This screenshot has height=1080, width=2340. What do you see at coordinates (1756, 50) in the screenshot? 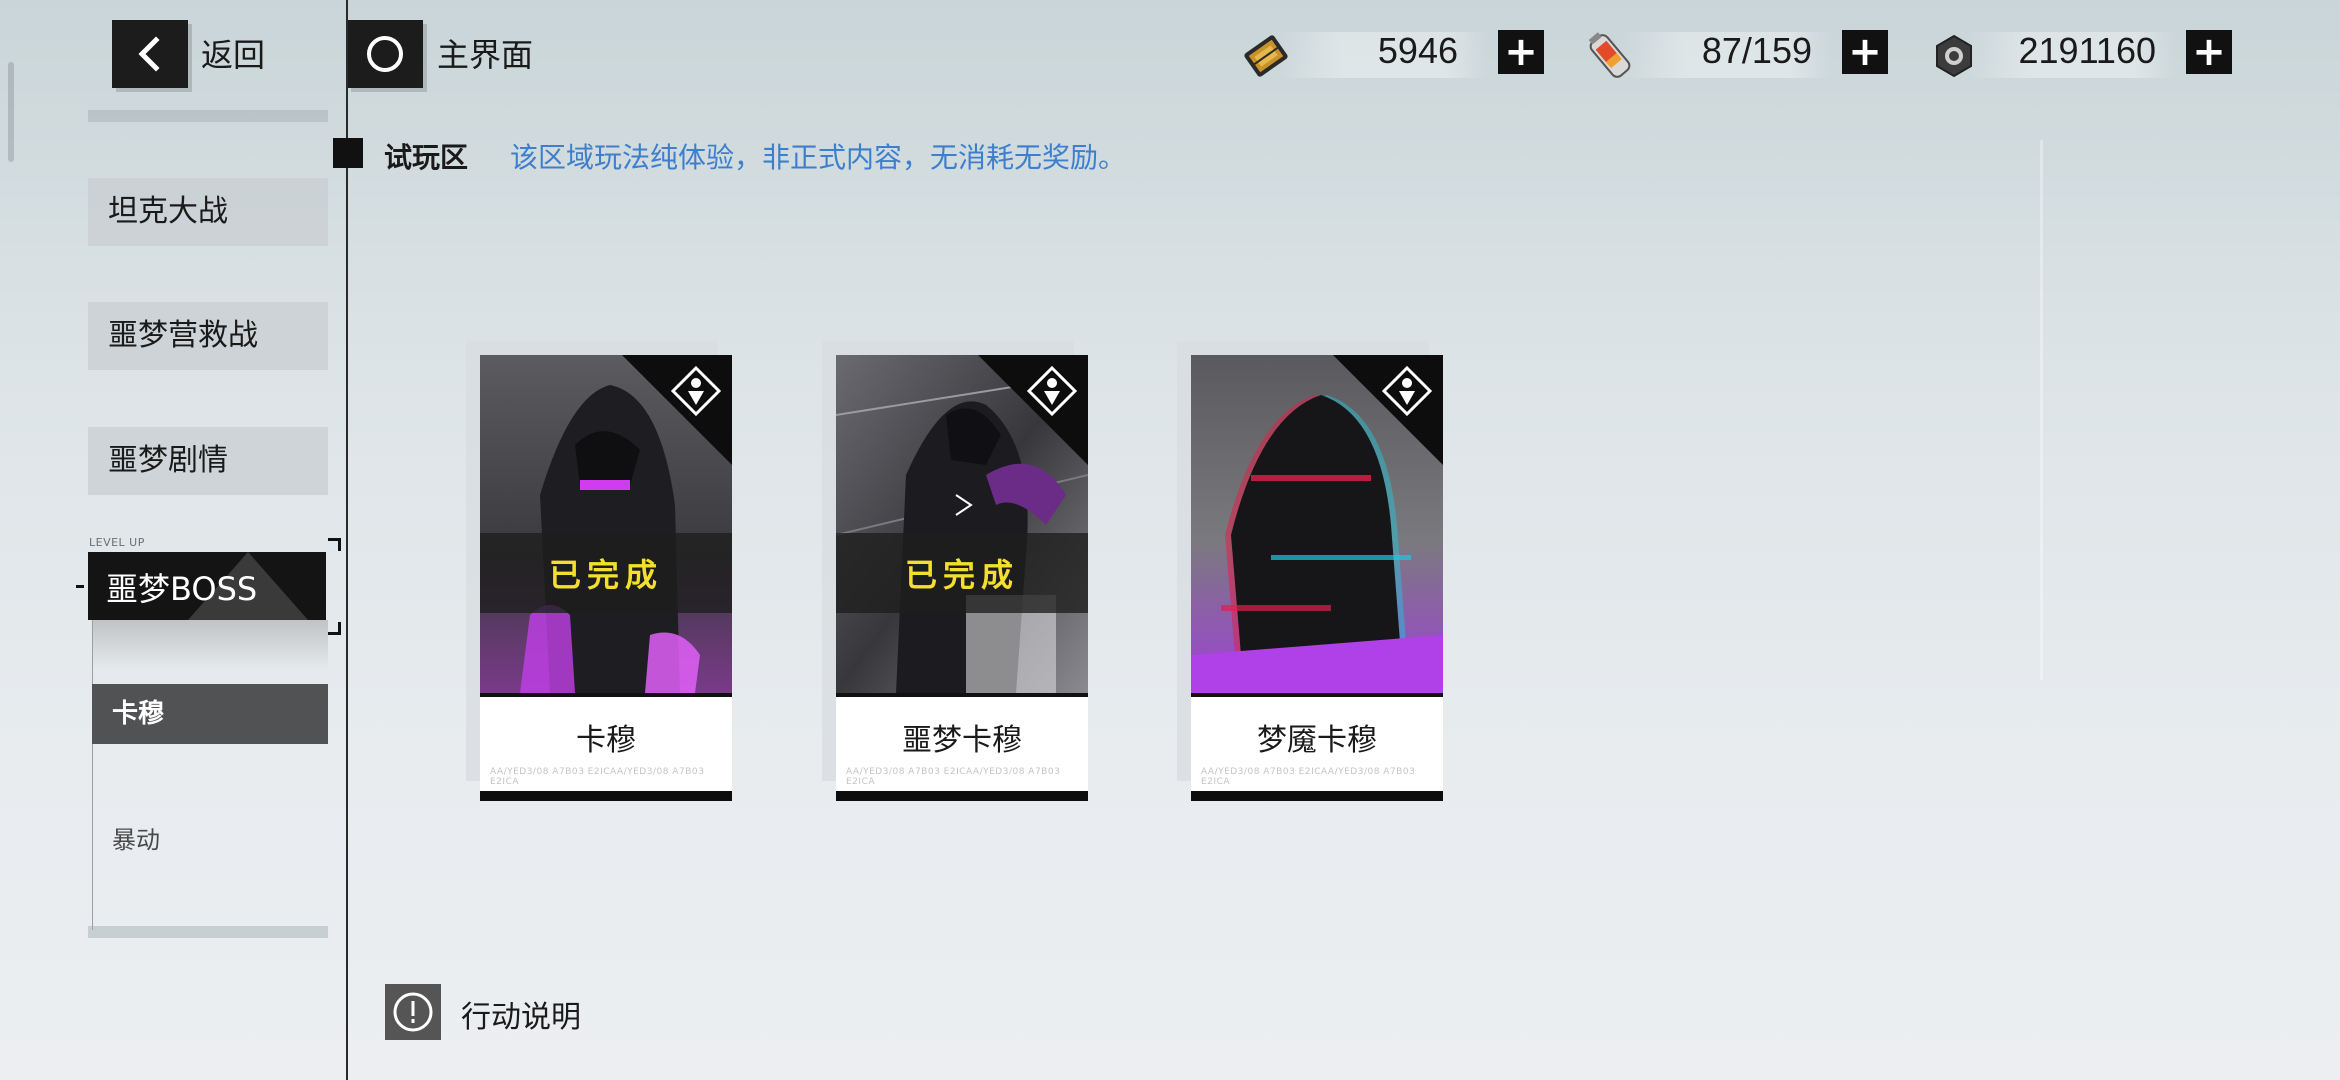
I see `battery-value: 87/159` at bounding box center [1756, 50].